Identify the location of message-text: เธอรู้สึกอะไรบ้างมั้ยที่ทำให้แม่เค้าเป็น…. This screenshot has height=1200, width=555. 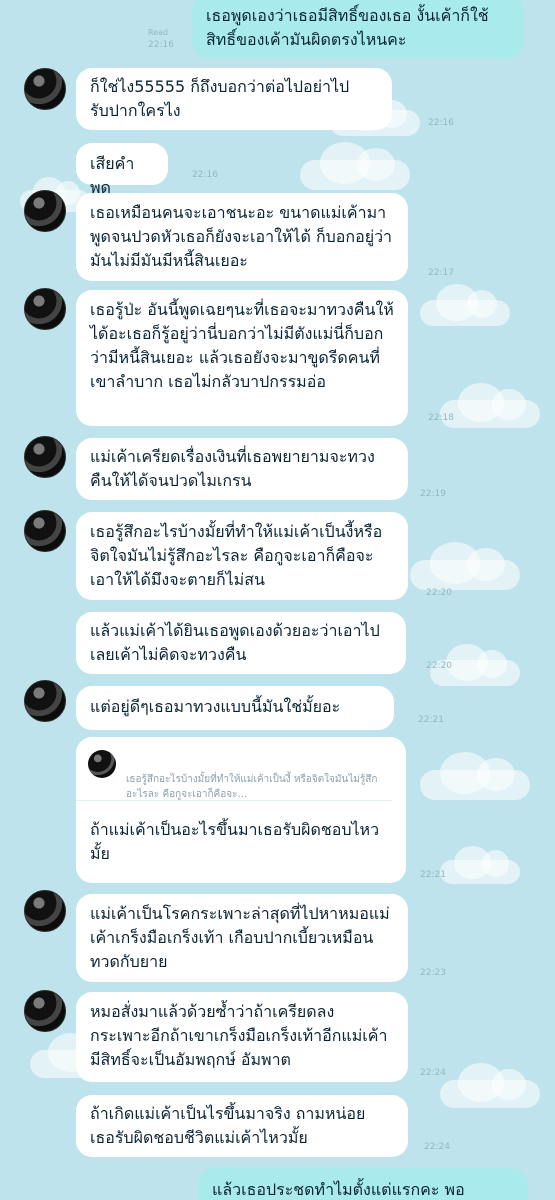
(236, 555).